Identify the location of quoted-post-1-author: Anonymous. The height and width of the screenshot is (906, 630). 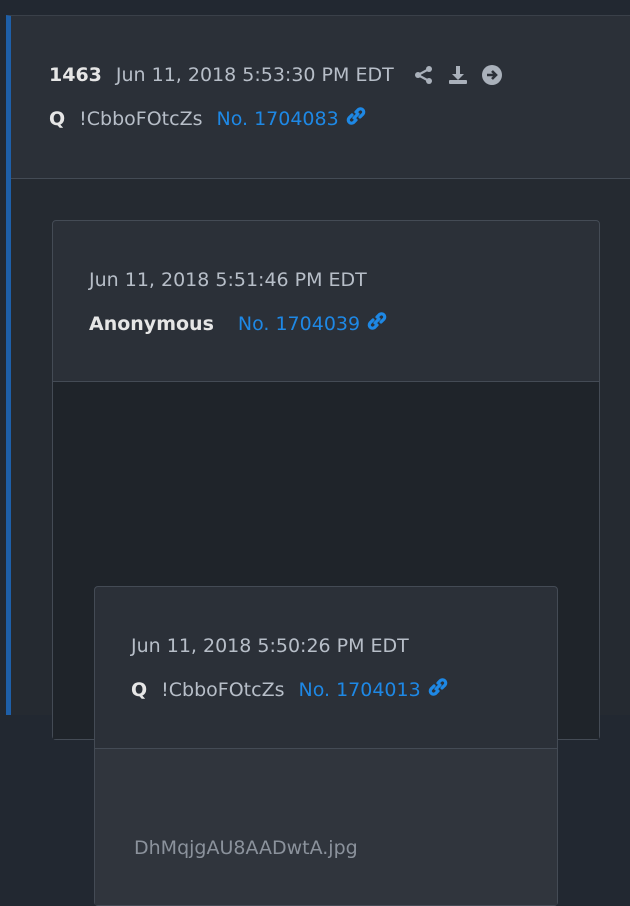
(151, 323).